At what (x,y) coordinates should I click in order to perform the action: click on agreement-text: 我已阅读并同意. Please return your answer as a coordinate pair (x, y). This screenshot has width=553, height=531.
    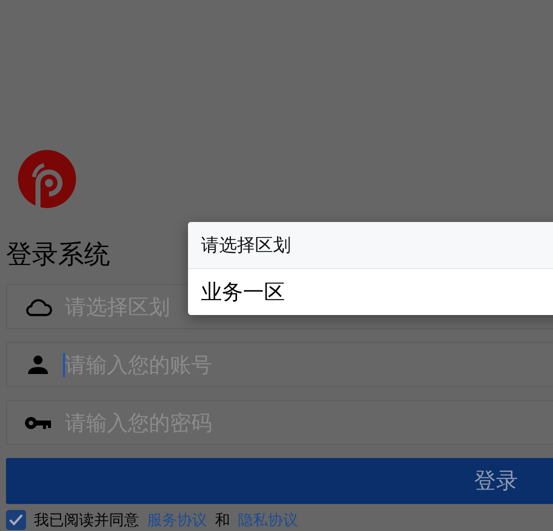
    Looking at the image, I should click on (86, 520).